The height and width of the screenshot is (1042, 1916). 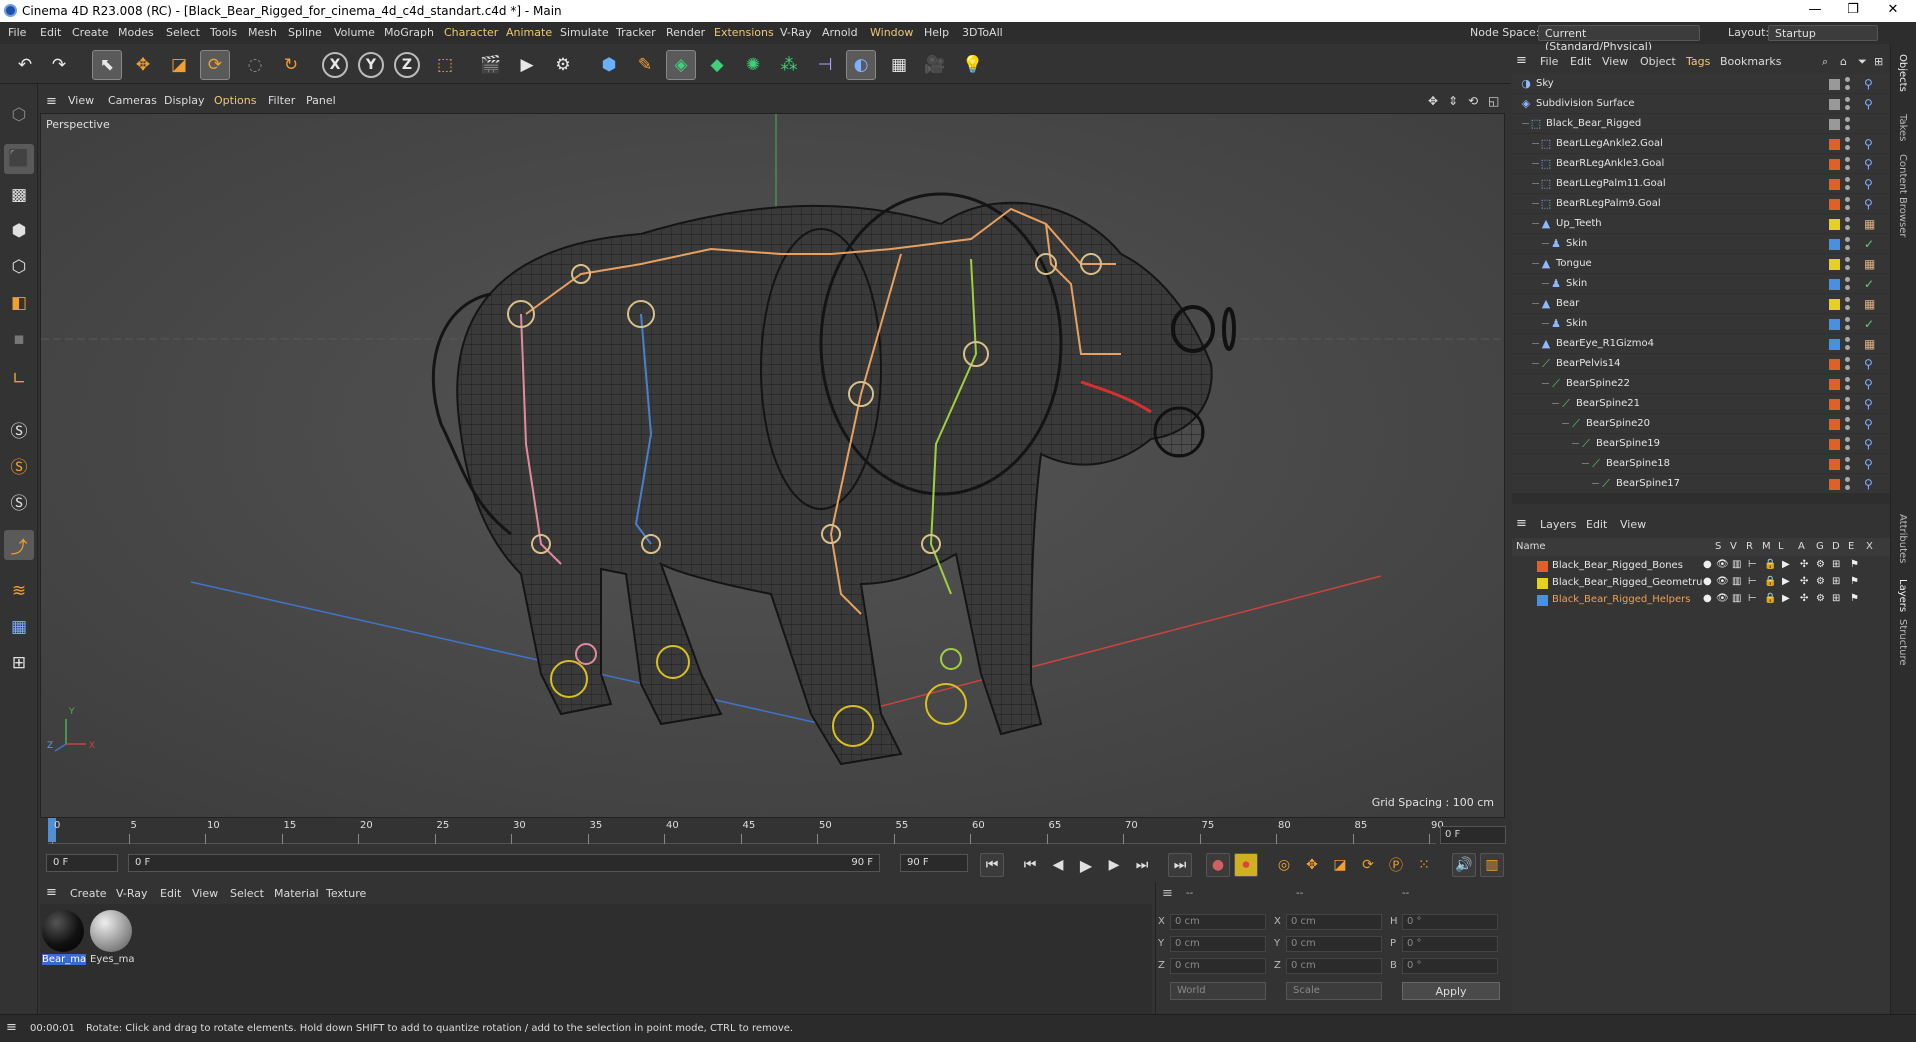 I want to click on fracture-icon: ⁂, so click(x=789, y=65).